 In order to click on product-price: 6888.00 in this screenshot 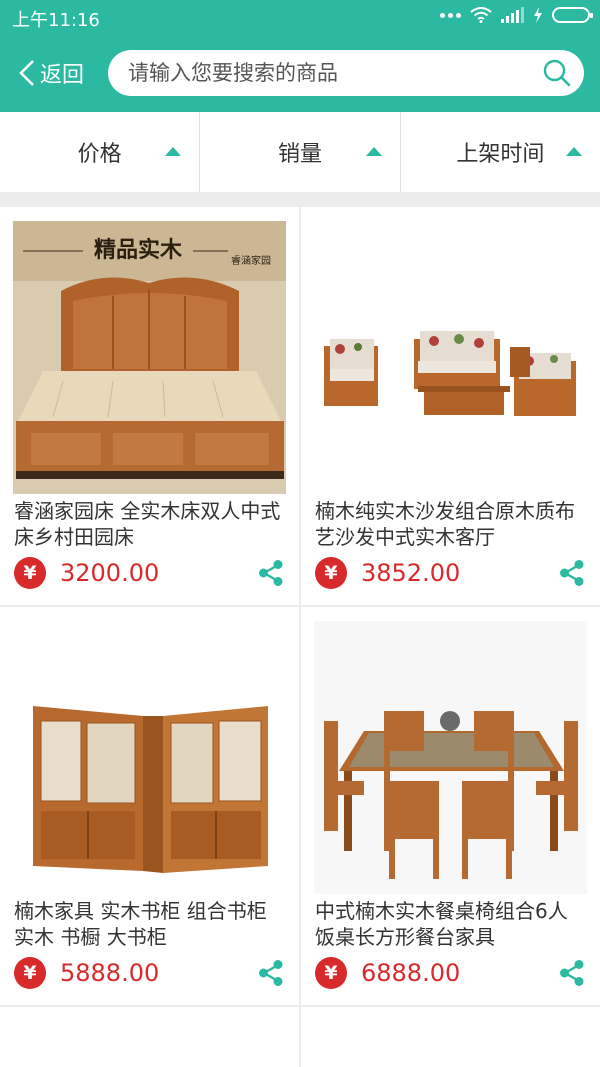, I will do `click(411, 973)`.